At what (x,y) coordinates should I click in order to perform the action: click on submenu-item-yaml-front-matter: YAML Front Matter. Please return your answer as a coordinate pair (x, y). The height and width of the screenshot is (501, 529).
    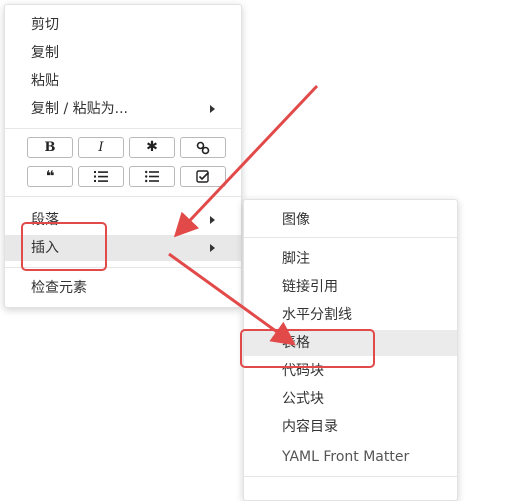
    Looking at the image, I should click on (350, 457).